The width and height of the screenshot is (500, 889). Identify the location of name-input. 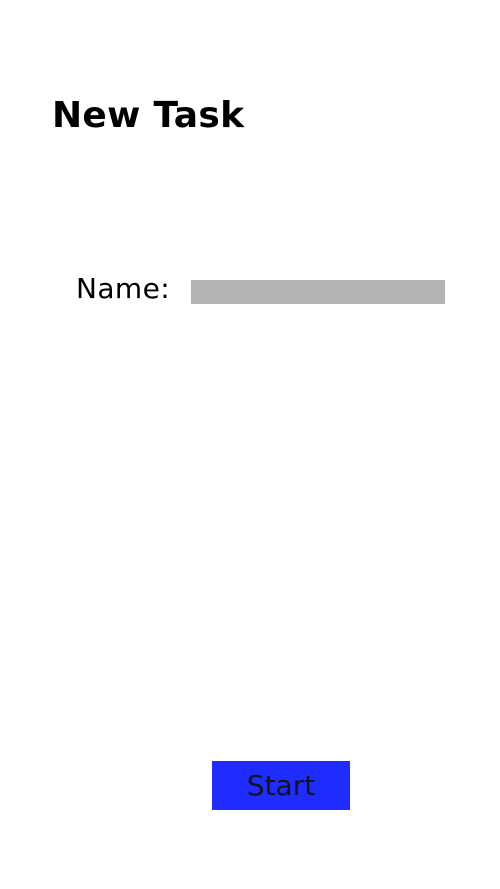
(318, 292).